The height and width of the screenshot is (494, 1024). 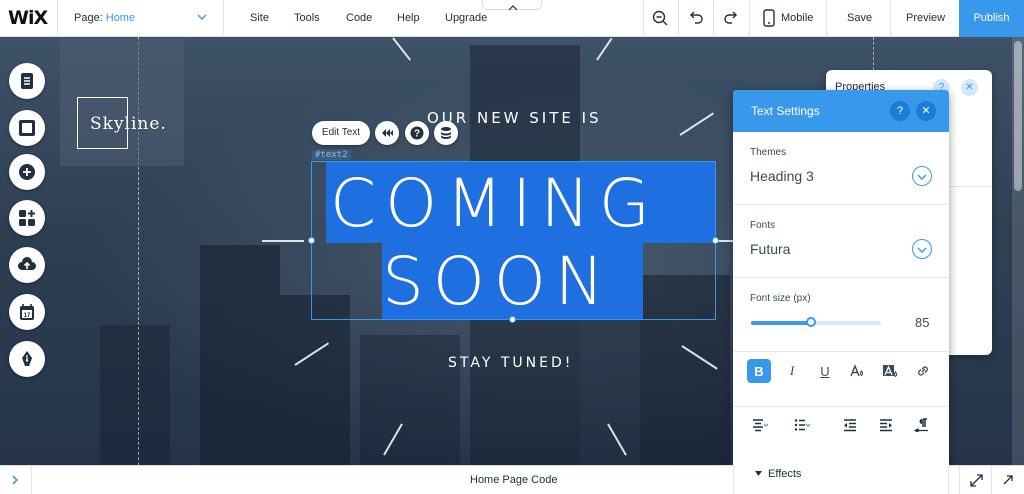 What do you see at coordinates (759, 371) in the screenshot?
I see `bold-button: B` at bounding box center [759, 371].